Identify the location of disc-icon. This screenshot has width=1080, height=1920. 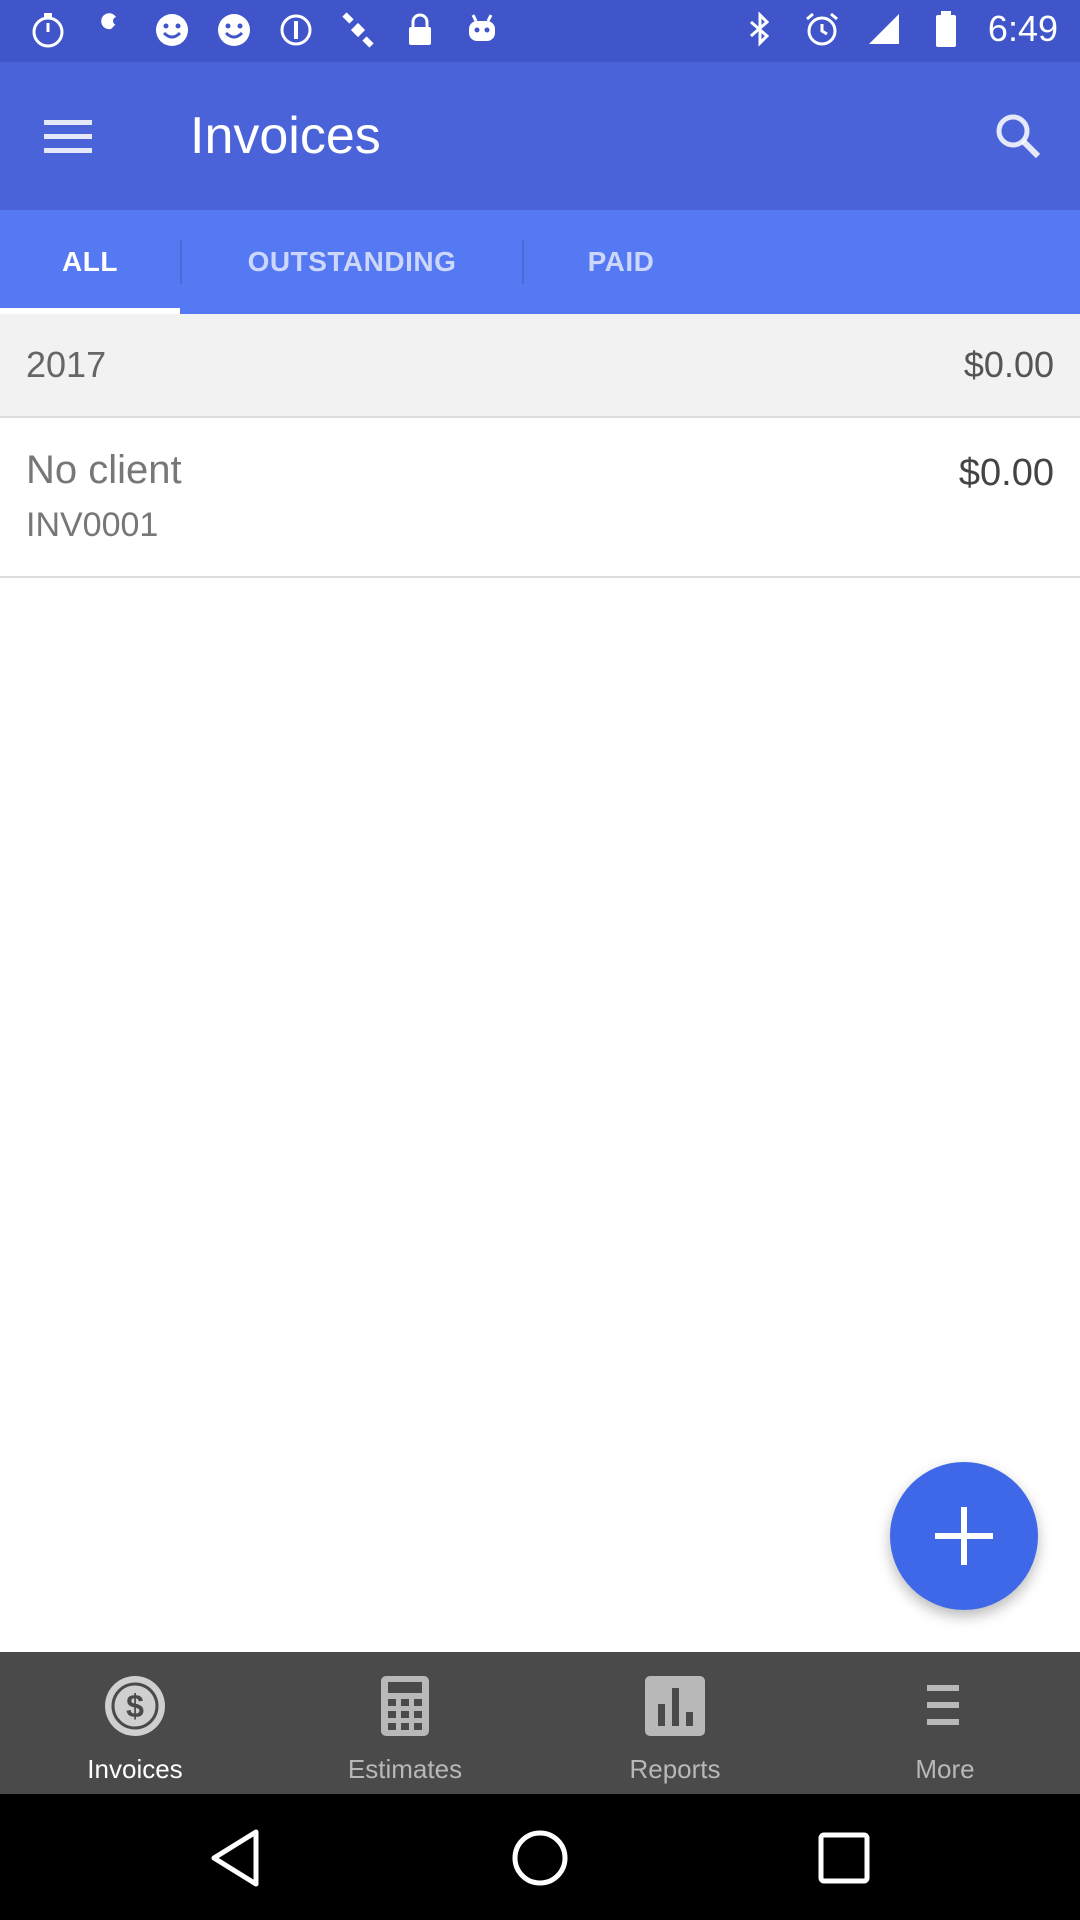
(296, 30).